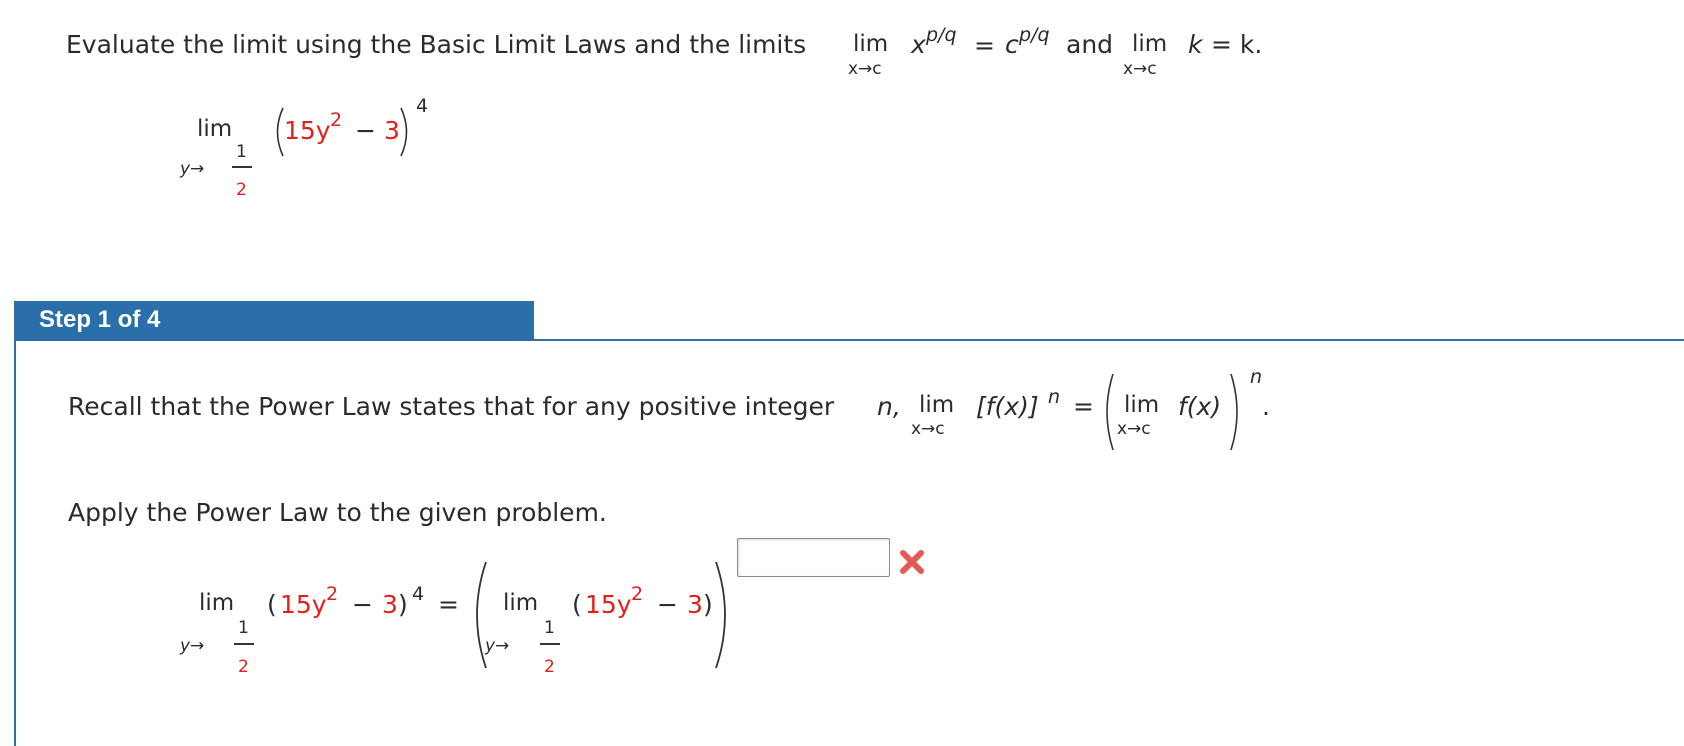 The image size is (1684, 746). What do you see at coordinates (307, 130) in the screenshot?
I see `problem-coeff: 15y` at bounding box center [307, 130].